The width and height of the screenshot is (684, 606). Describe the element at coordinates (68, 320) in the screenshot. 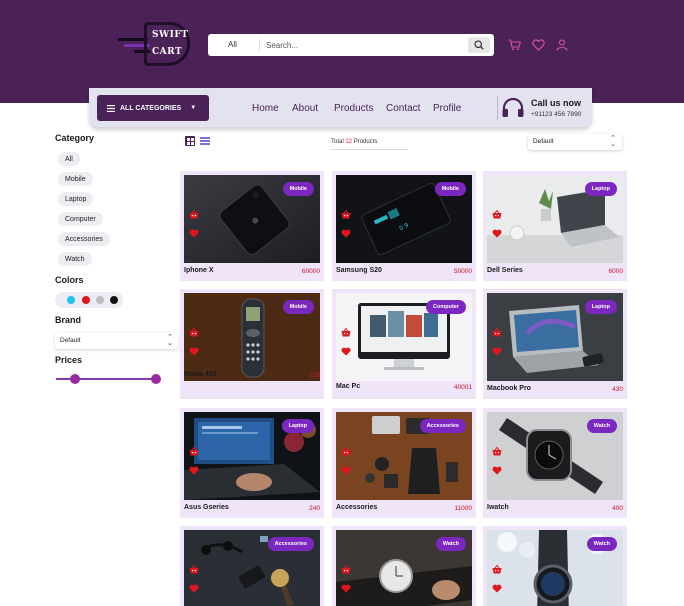

I see `brand-heading: Brand` at that location.